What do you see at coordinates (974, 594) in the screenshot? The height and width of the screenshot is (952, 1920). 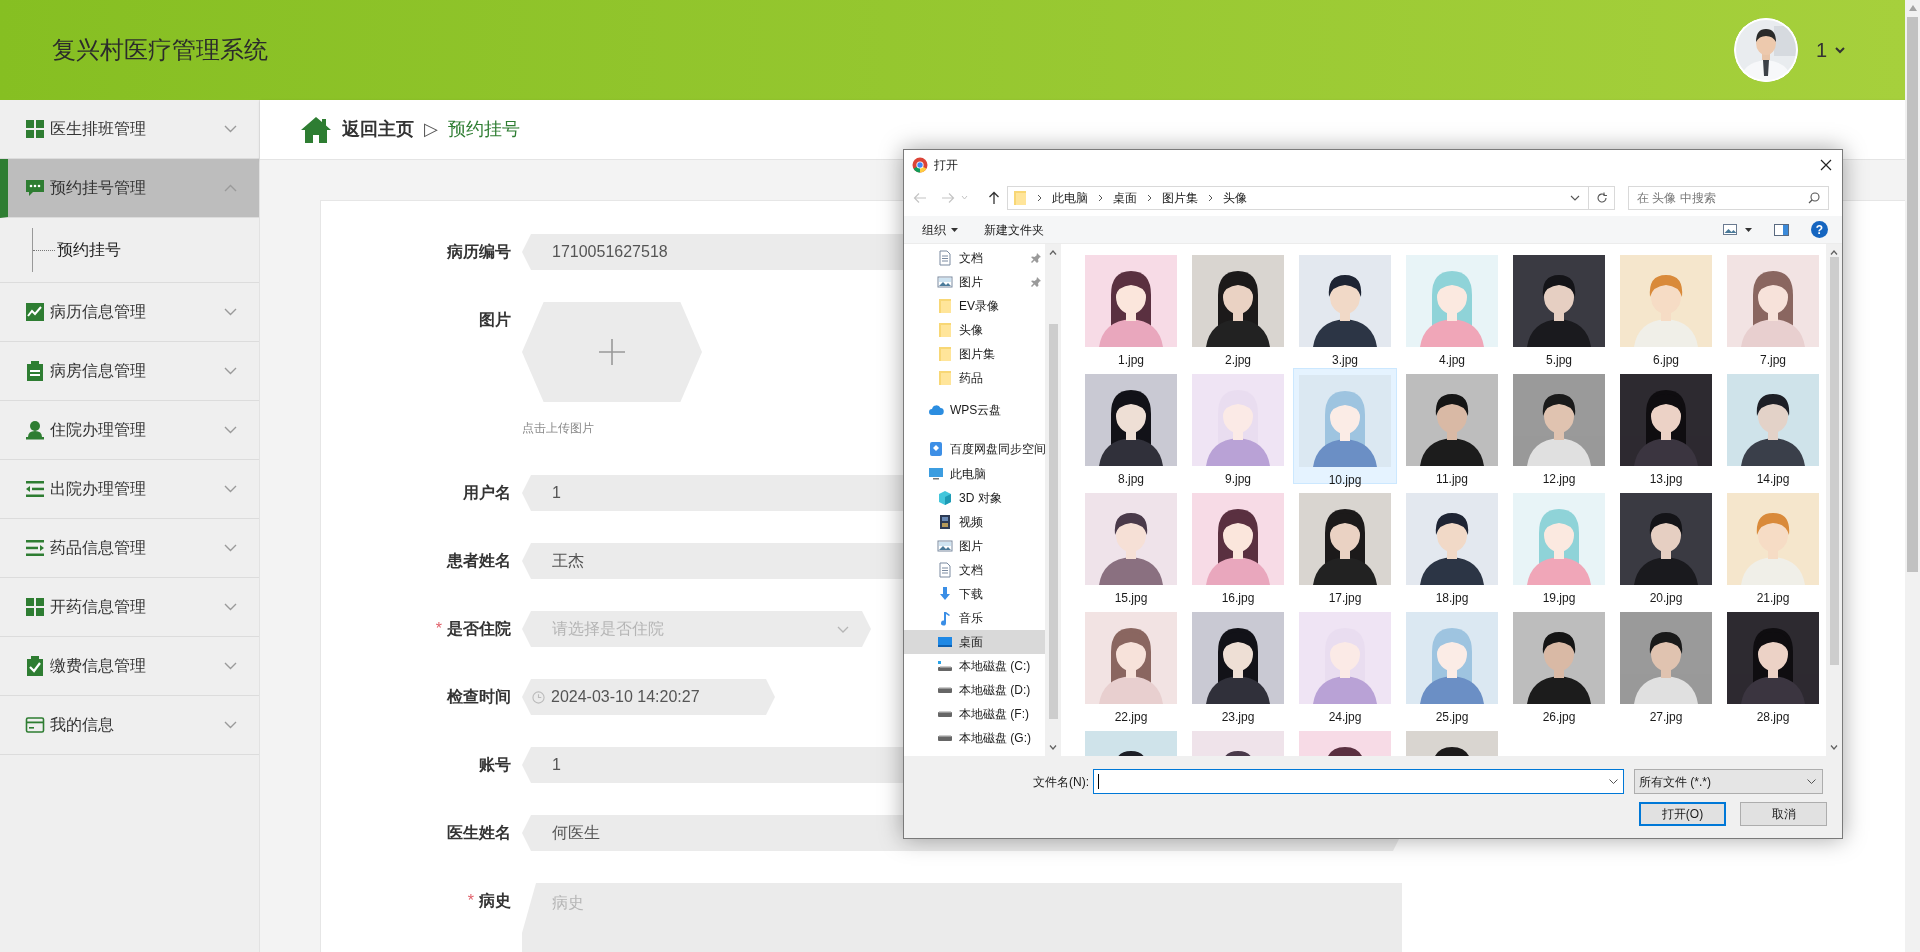 I see `nav-item: 下载` at bounding box center [974, 594].